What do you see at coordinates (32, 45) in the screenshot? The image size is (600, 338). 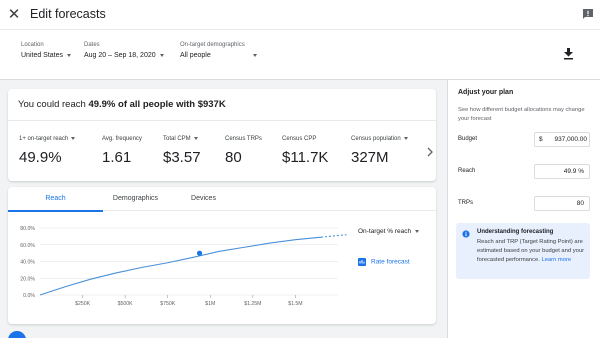 I see `location-filter-label: Location` at bounding box center [32, 45].